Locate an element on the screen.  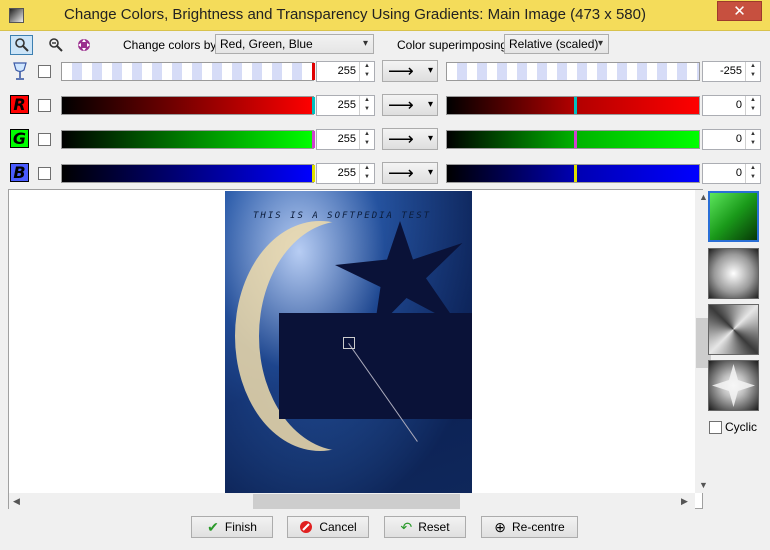
horizontal-scrollbar: ◀ ▶ is located at coordinates (352, 501).